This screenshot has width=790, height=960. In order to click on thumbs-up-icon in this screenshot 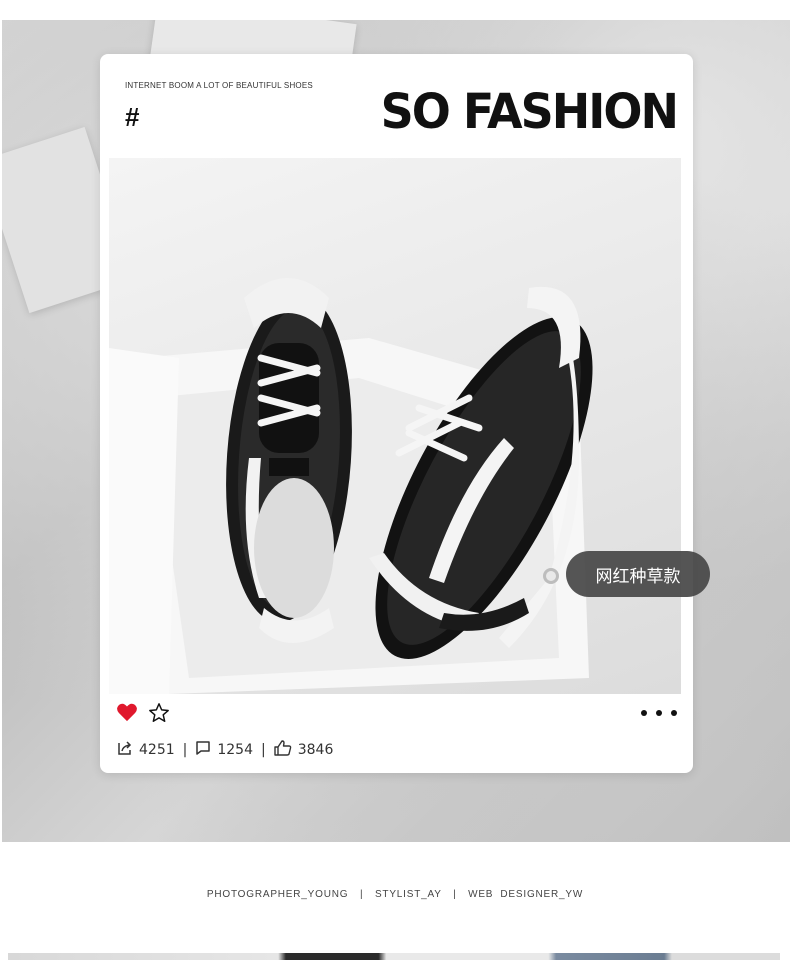, I will do `click(283, 750)`.